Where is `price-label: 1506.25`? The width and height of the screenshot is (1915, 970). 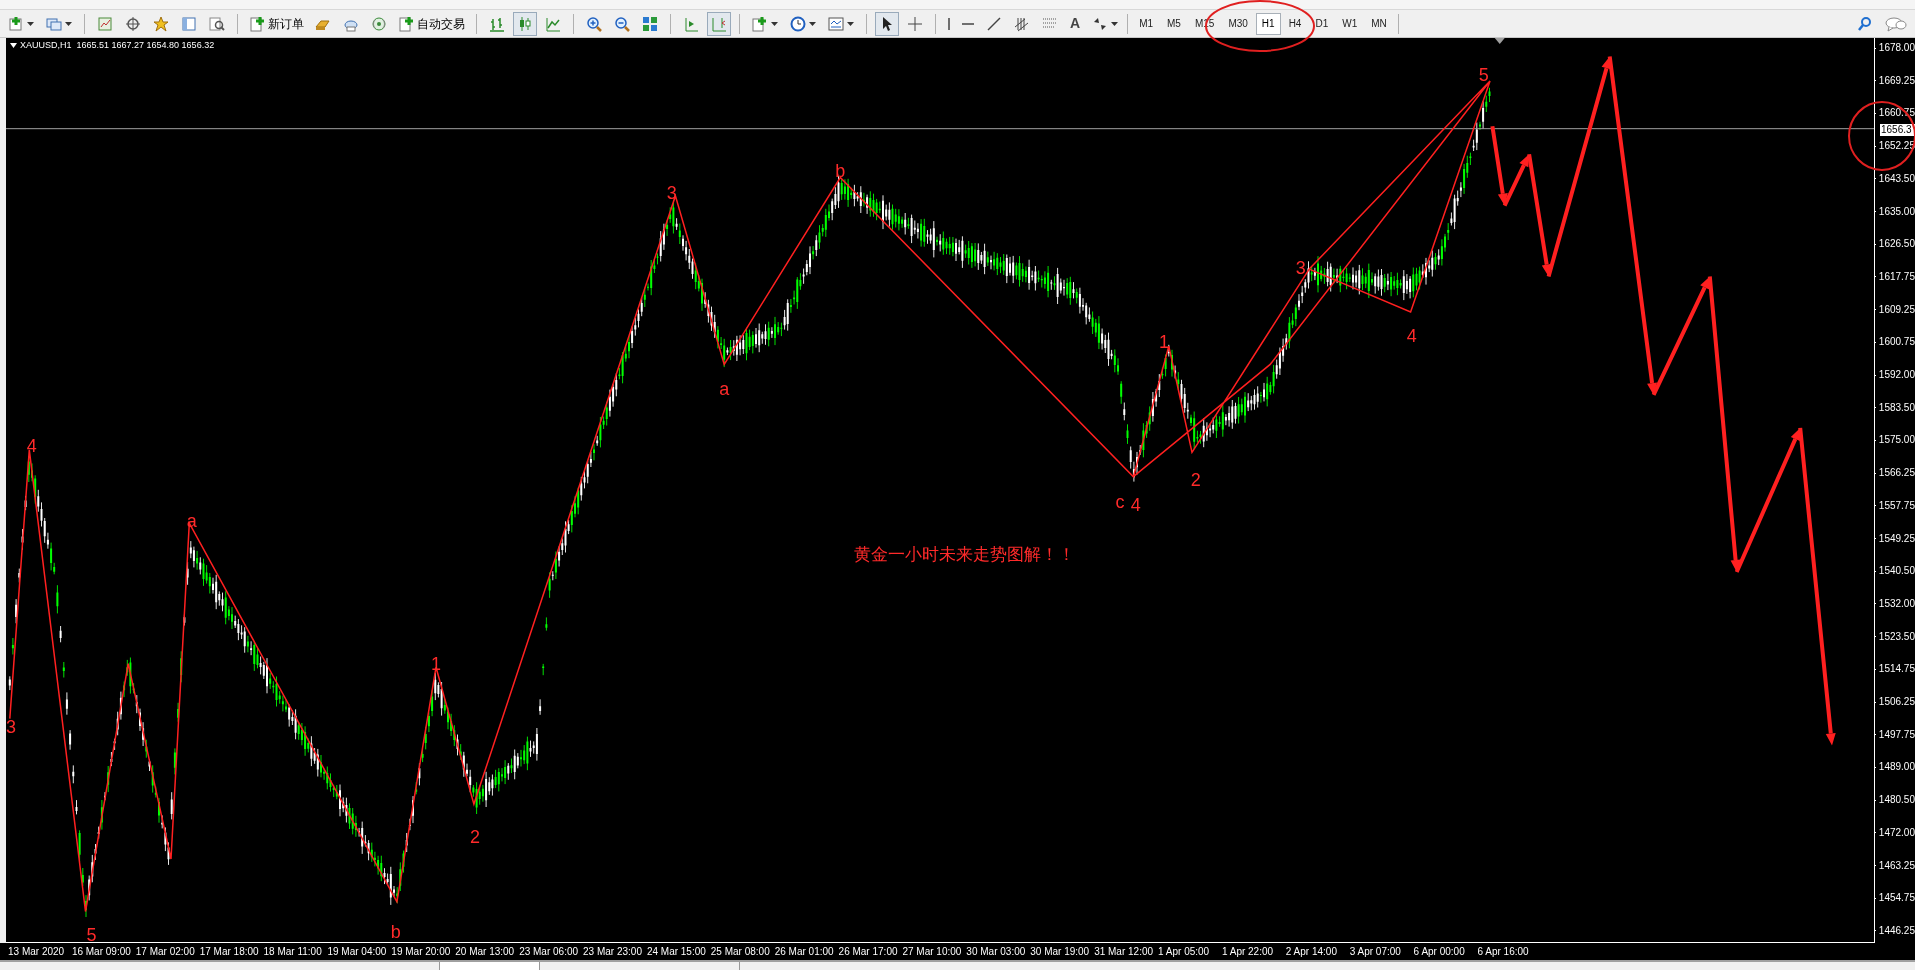 price-label: 1506.25 is located at coordinates (1896, 702).